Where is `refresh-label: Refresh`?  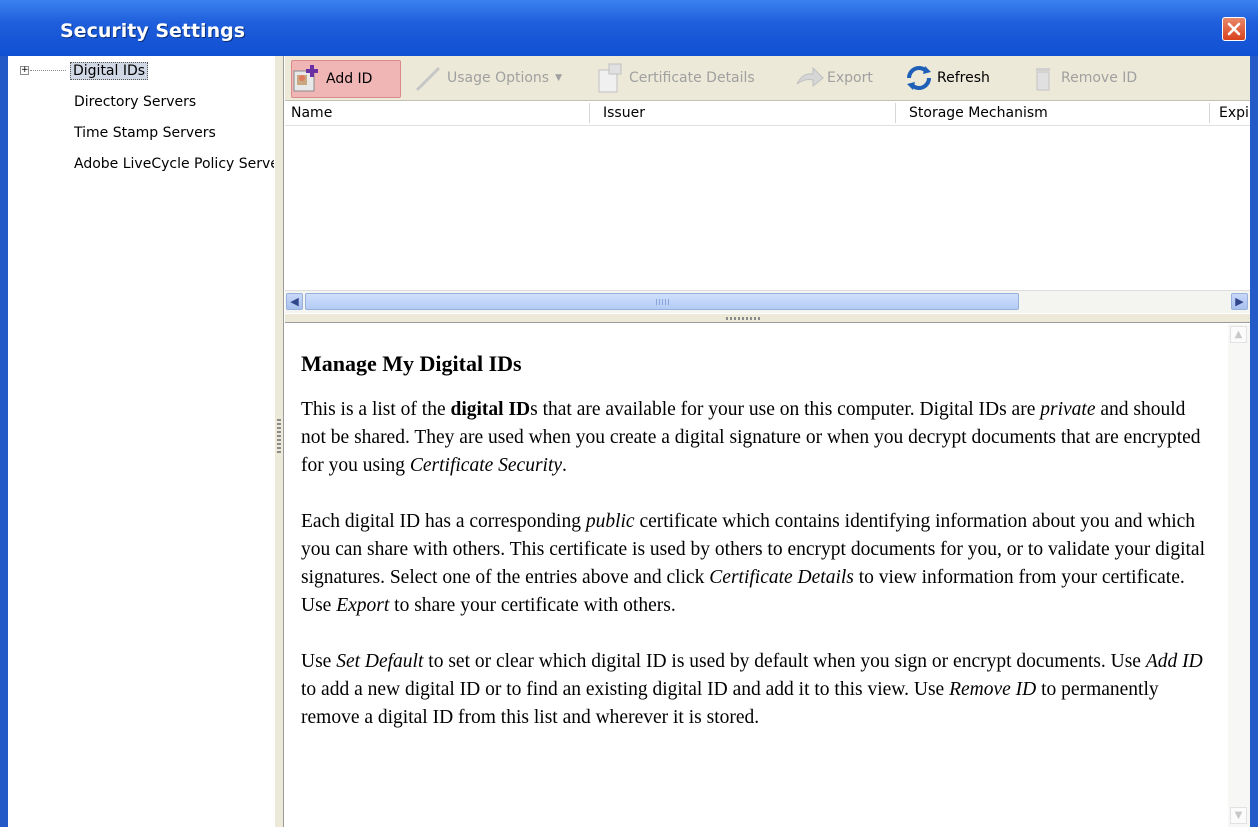 refresh-label: Refresh is located at coordinates (963, 78).